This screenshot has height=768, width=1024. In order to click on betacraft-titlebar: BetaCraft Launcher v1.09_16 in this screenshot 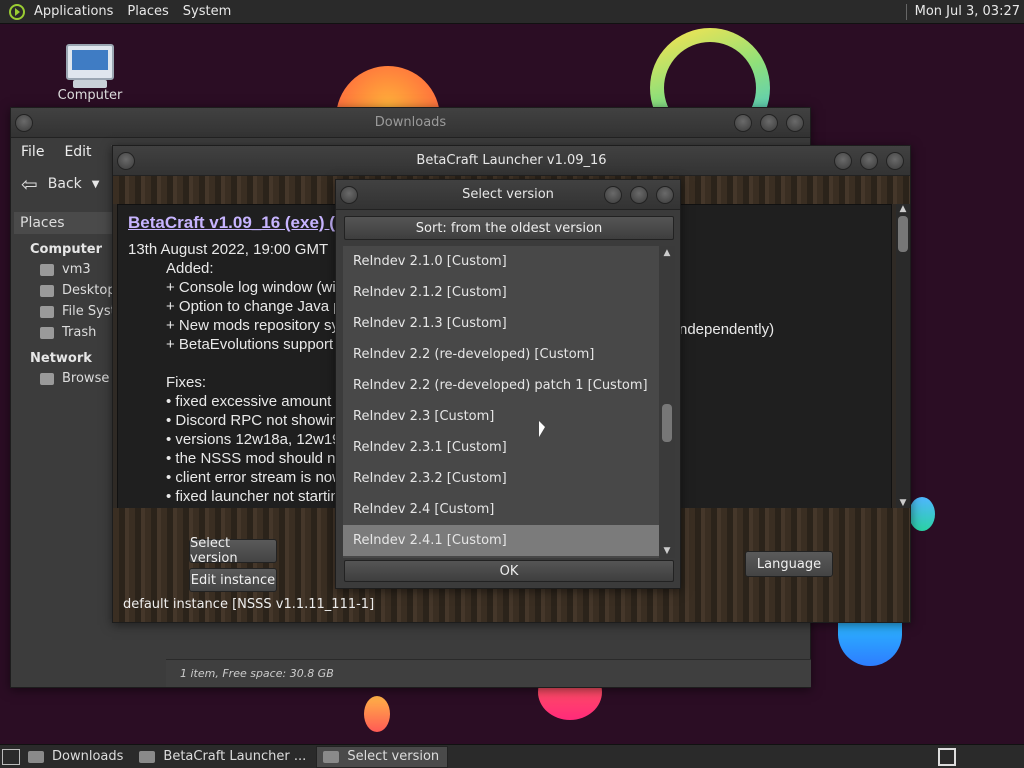, I will do `click(511, 161)`.